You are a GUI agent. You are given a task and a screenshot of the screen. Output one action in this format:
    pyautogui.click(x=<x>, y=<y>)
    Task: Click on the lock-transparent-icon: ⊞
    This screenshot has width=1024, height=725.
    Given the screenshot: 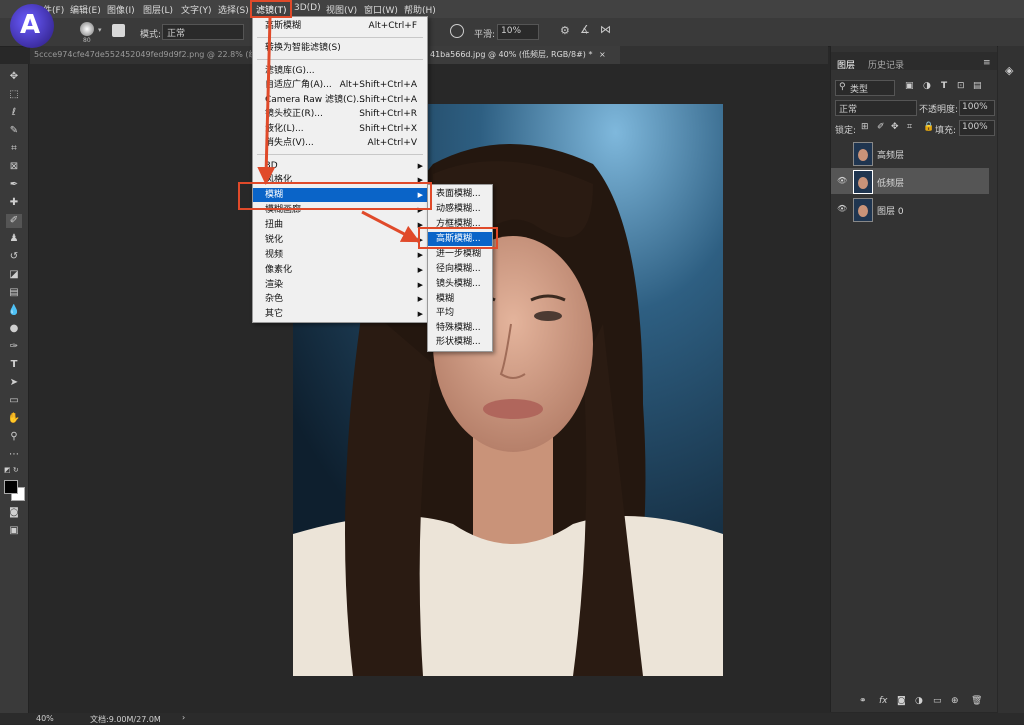 What is the action you would take?
    pyautogui.click(x=865, y=127)
    